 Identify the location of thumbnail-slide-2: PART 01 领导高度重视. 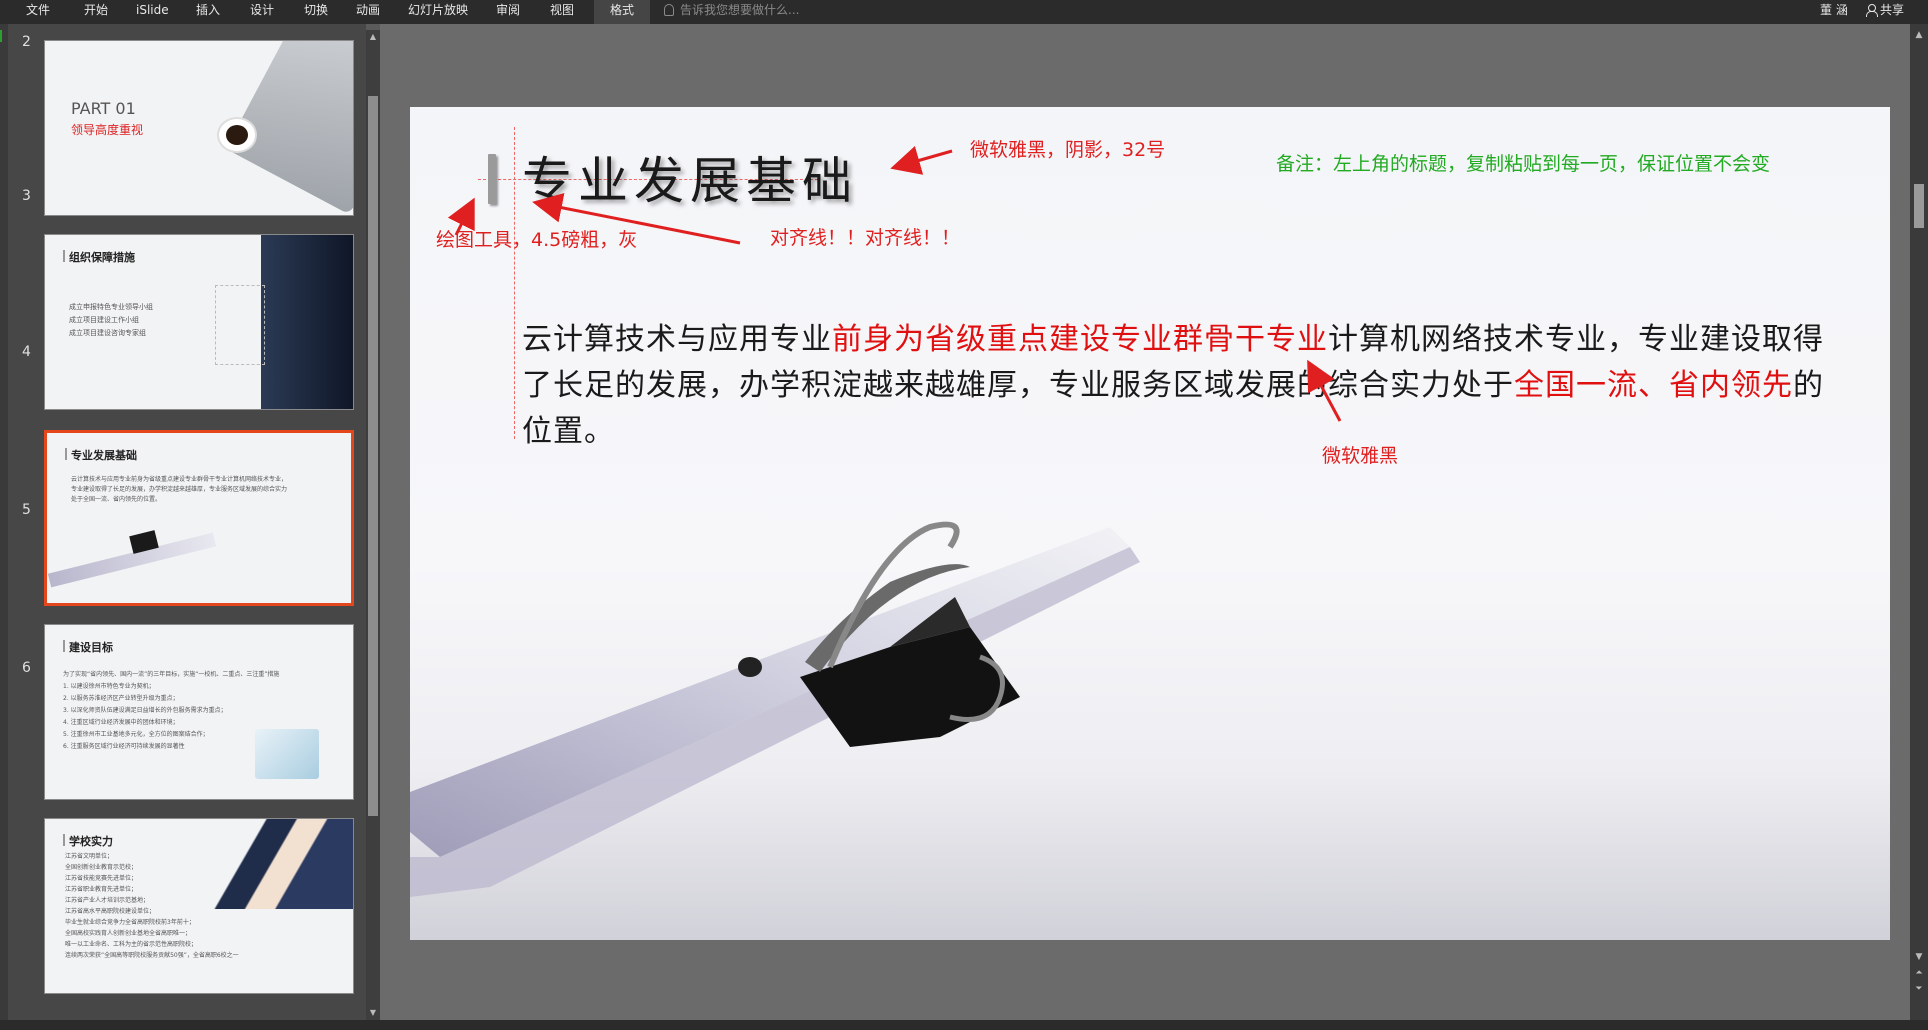
(199, 128).